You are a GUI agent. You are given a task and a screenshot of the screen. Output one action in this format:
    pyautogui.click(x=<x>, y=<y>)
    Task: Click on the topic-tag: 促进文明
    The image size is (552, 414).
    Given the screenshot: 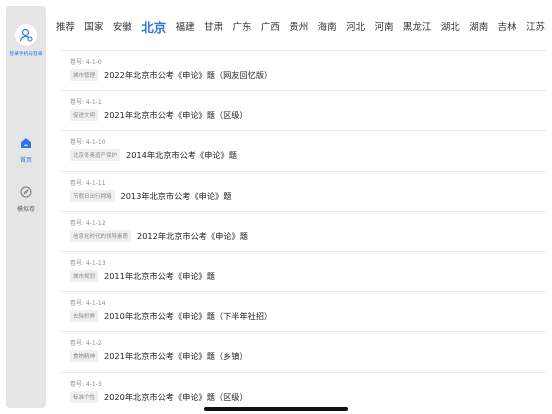 What is the action you would take?
    pyautogui.click(x=84, y=115)
    